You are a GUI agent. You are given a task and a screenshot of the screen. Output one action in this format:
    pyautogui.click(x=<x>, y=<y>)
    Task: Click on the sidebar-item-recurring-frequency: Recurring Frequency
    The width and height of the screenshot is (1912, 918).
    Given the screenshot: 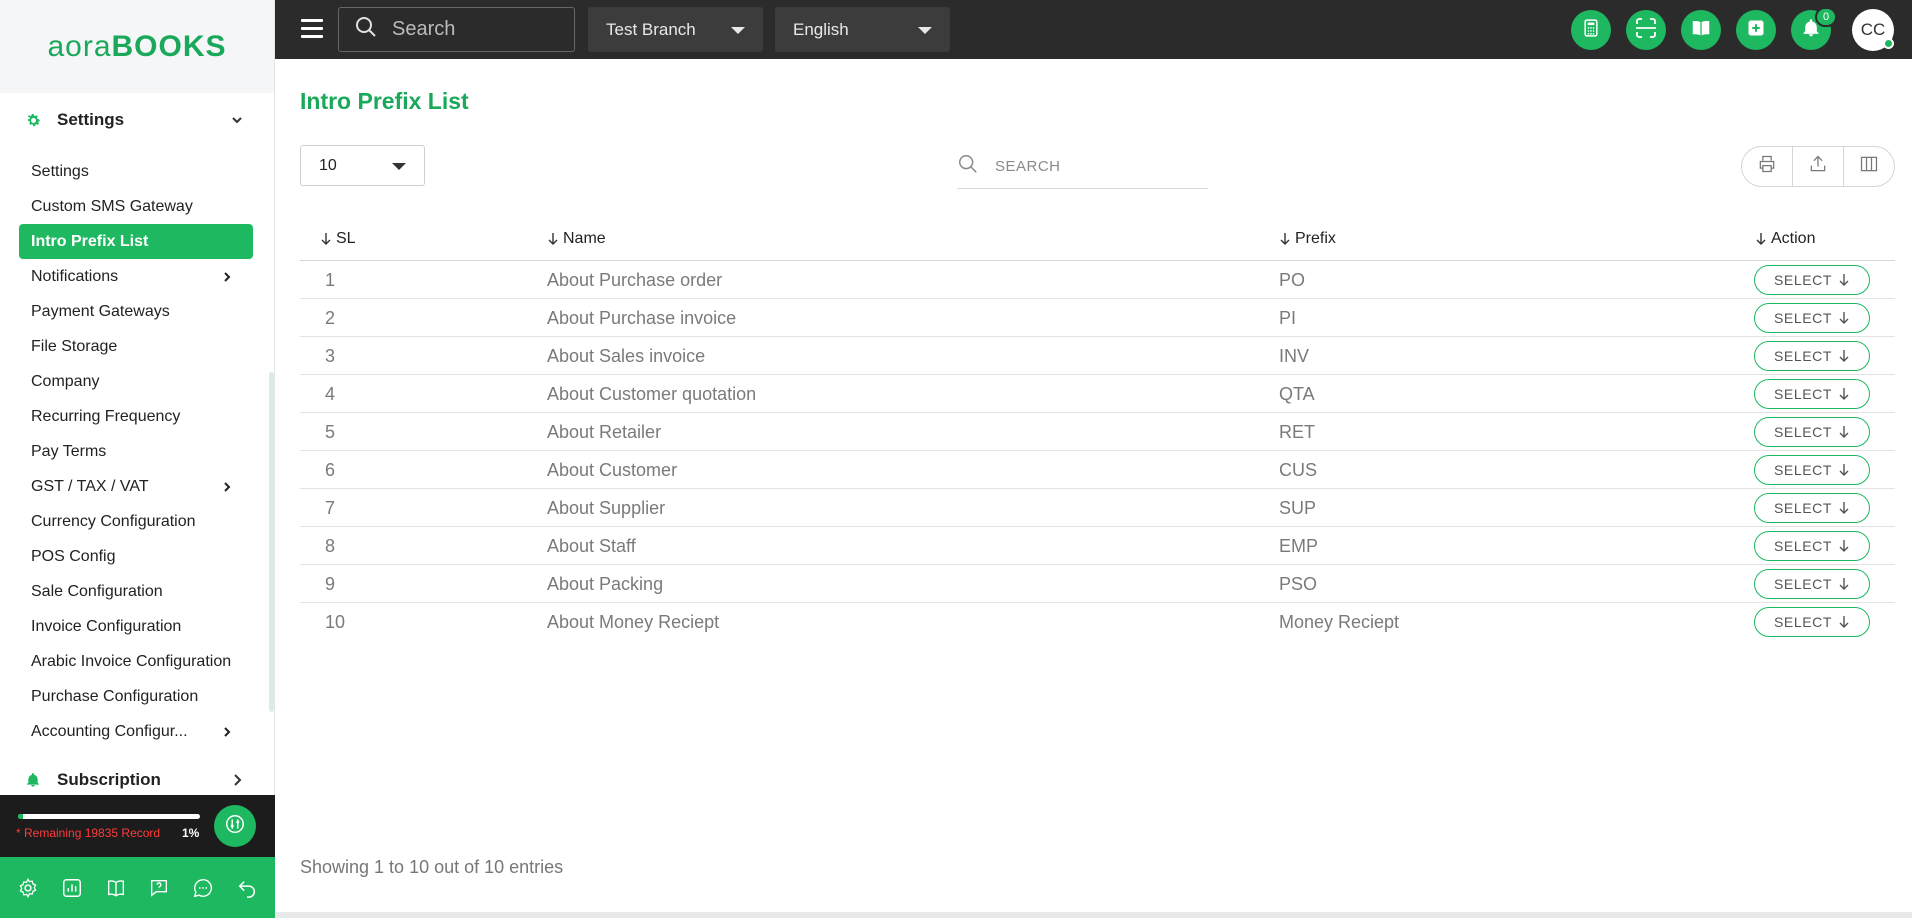 What is the action you would take?
    pyautogui.click(x=136, y=416)
    